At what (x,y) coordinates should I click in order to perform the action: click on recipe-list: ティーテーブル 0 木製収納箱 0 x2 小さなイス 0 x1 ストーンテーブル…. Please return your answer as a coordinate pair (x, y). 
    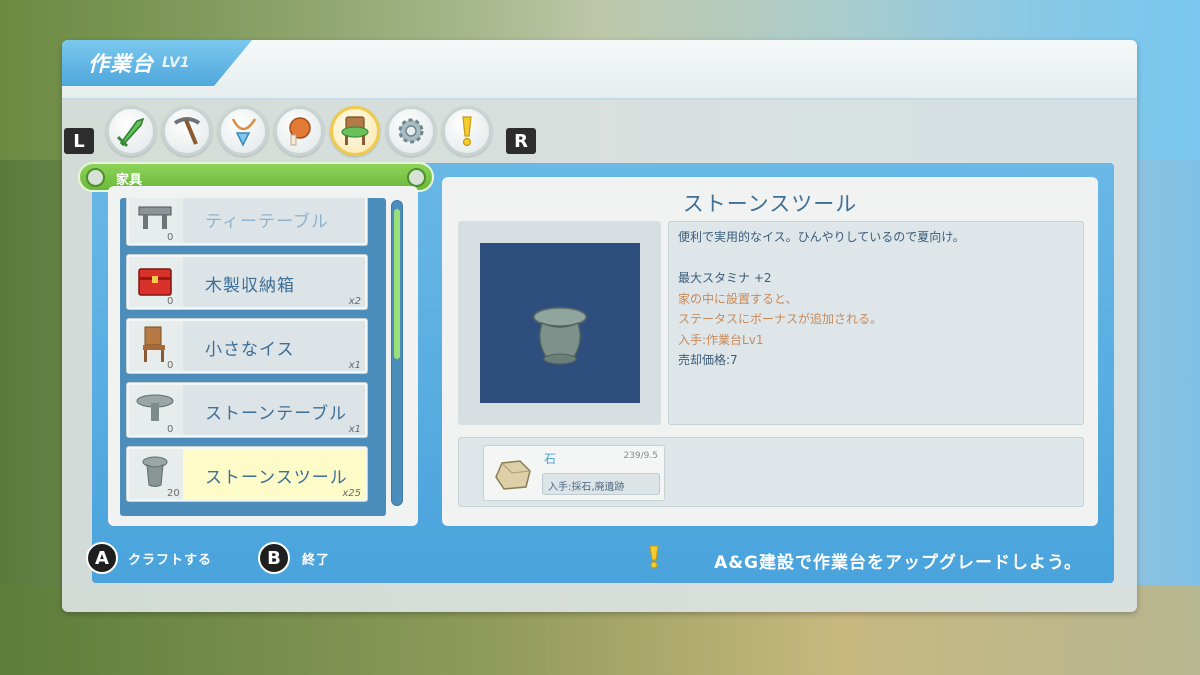
    Looking at the image, I should click on (253, 357).